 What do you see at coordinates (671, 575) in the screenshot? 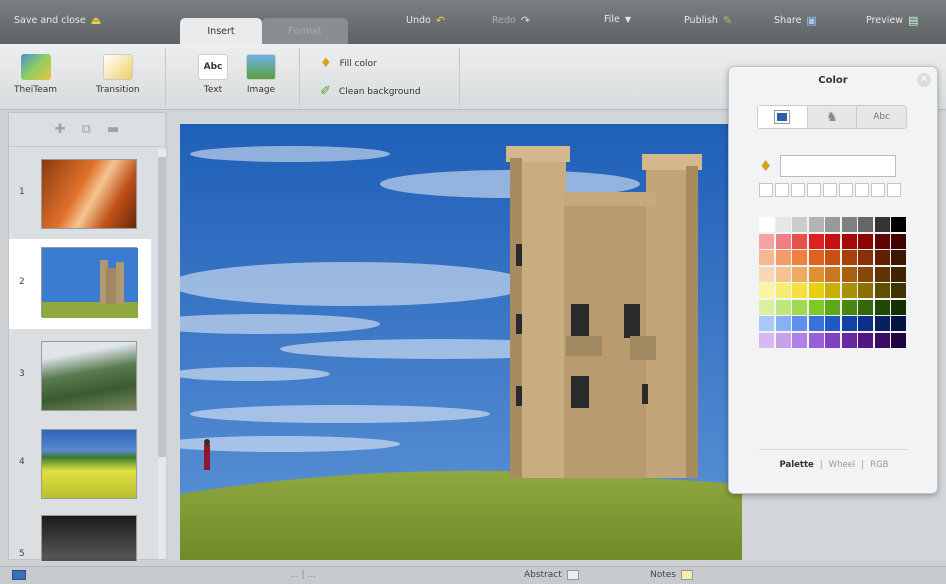
I see `notes-button: Notes` at bounding box center [671, 575].